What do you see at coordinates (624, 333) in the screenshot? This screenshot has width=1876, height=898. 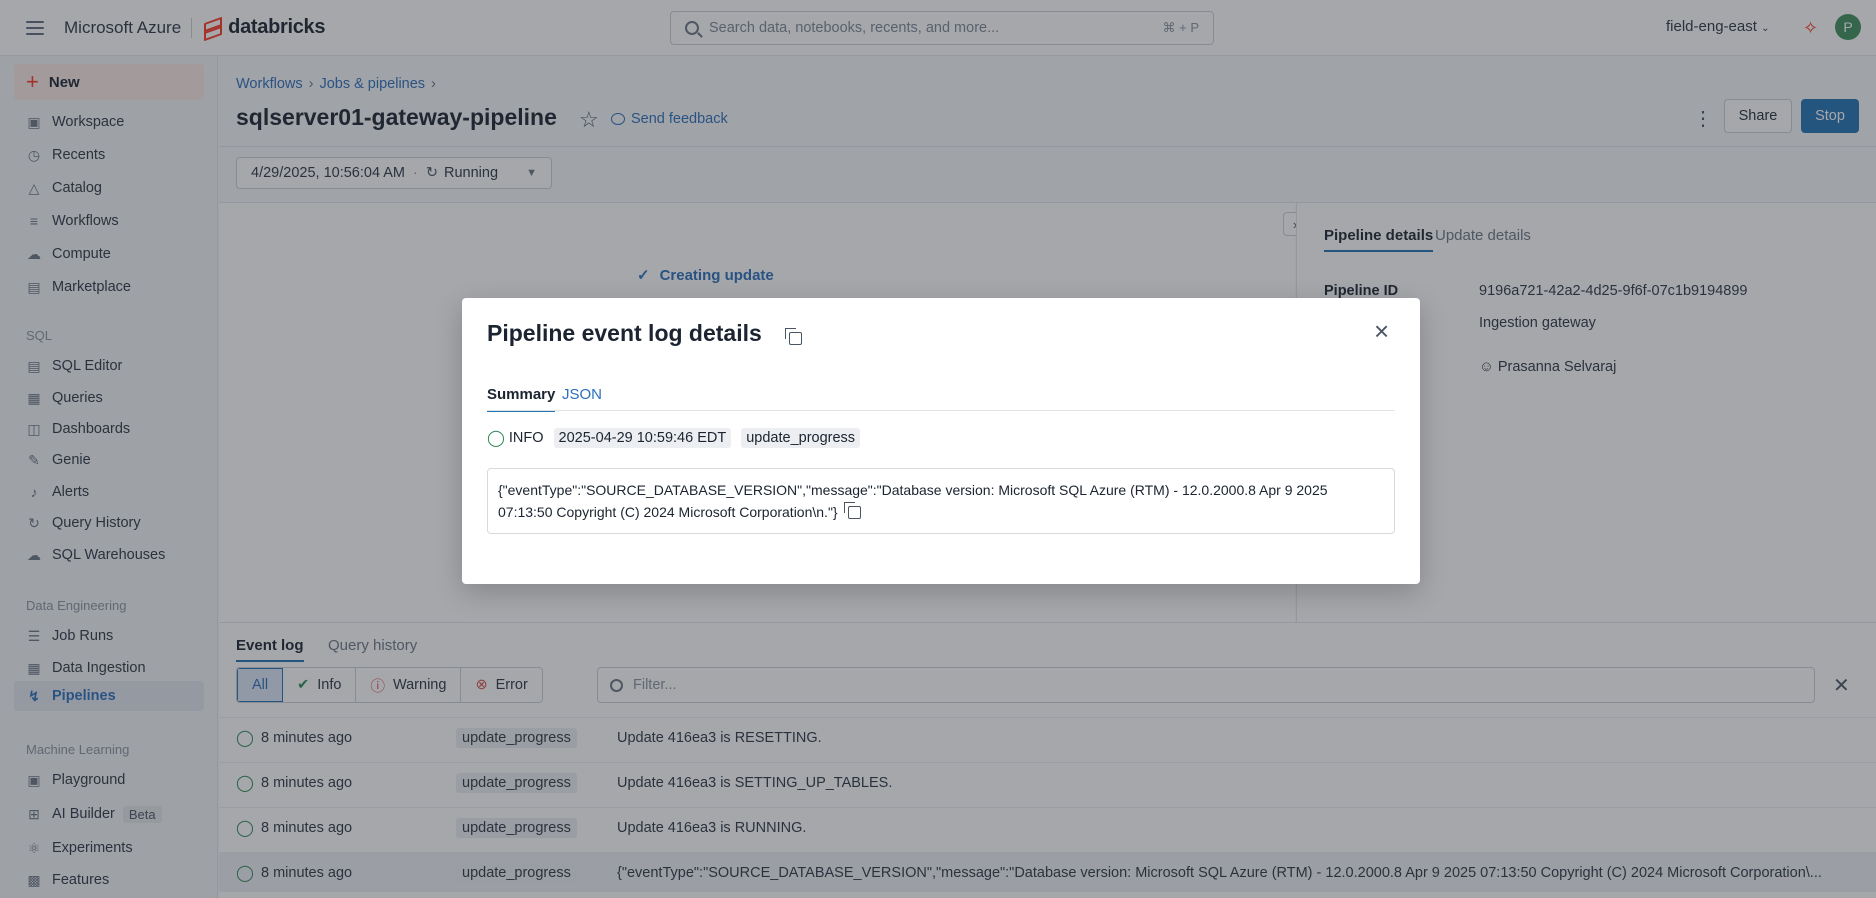 I see `modal-title: Pipeline event log details` at bounding box center [624, 333].